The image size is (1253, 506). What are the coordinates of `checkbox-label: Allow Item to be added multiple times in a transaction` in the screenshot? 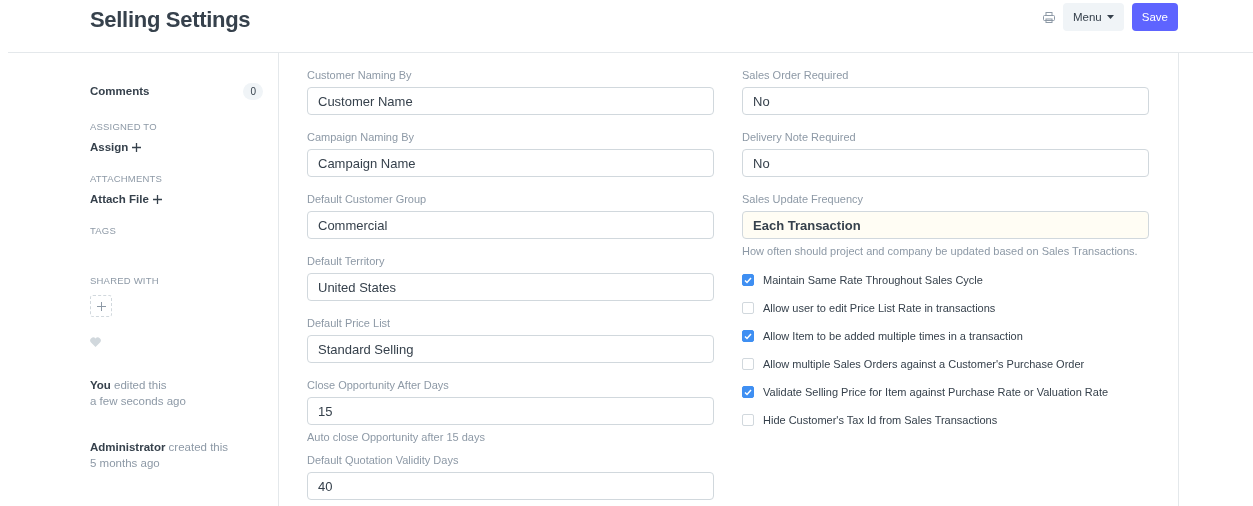 It's located at (893, 336).